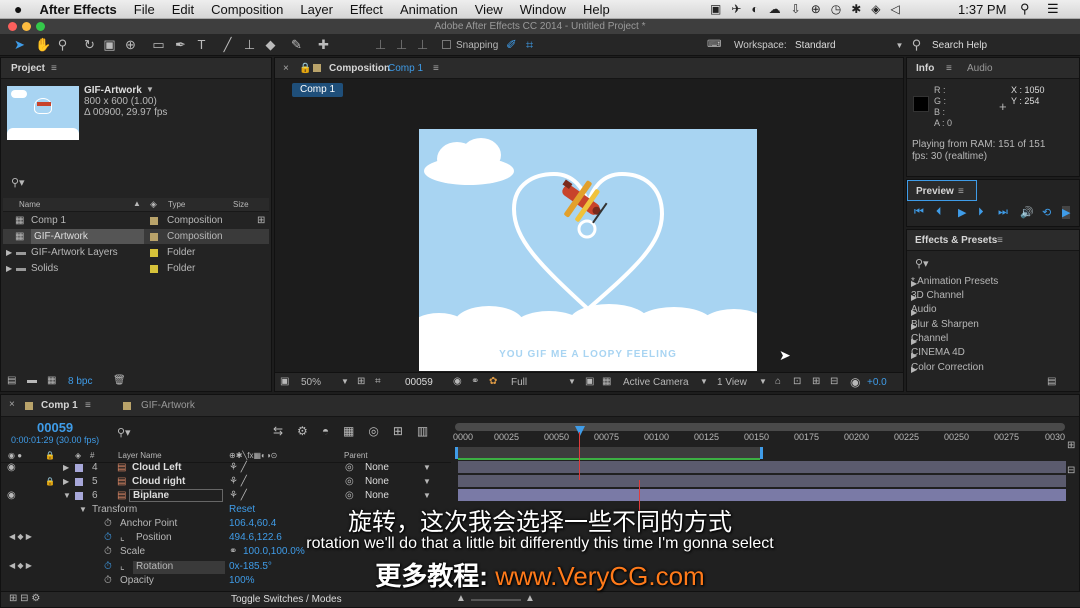  Describe the element at coordinates (1046, 212) in the screenshot. I see `loop-icon: ⟲` at that location.